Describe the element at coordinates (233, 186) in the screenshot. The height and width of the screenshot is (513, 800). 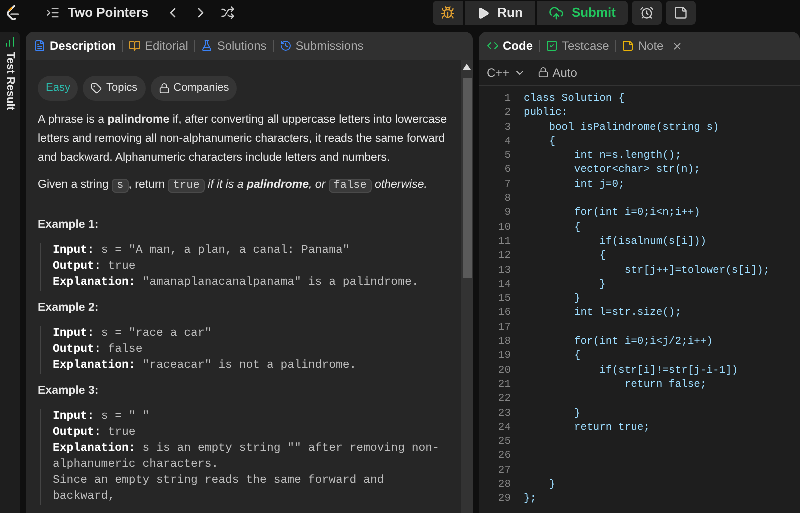
I see `description-paragraph: Given a string s , return true if it is a palindrome, or false otherwise.` at that location.